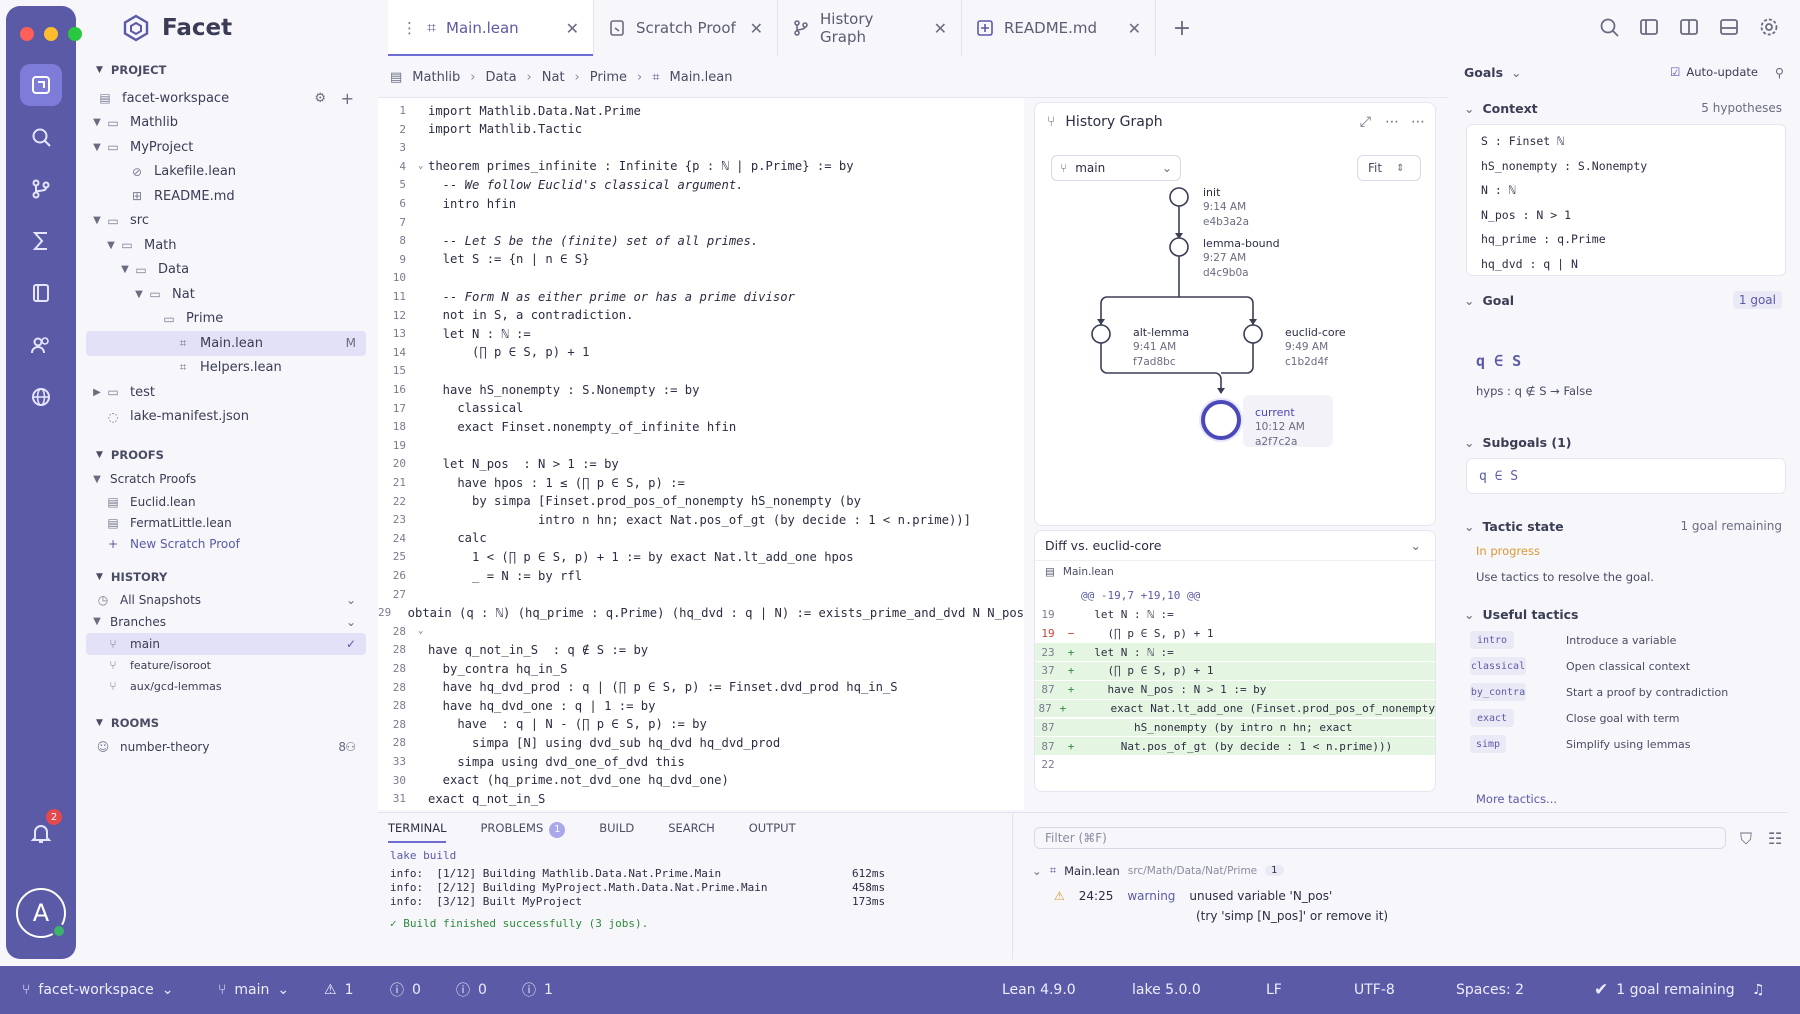 The width and height of the screenshot is (1800, 1014). I want to click on code-line: 28 have hq_dvd_one : q | 1 := by, so click(701, 705).